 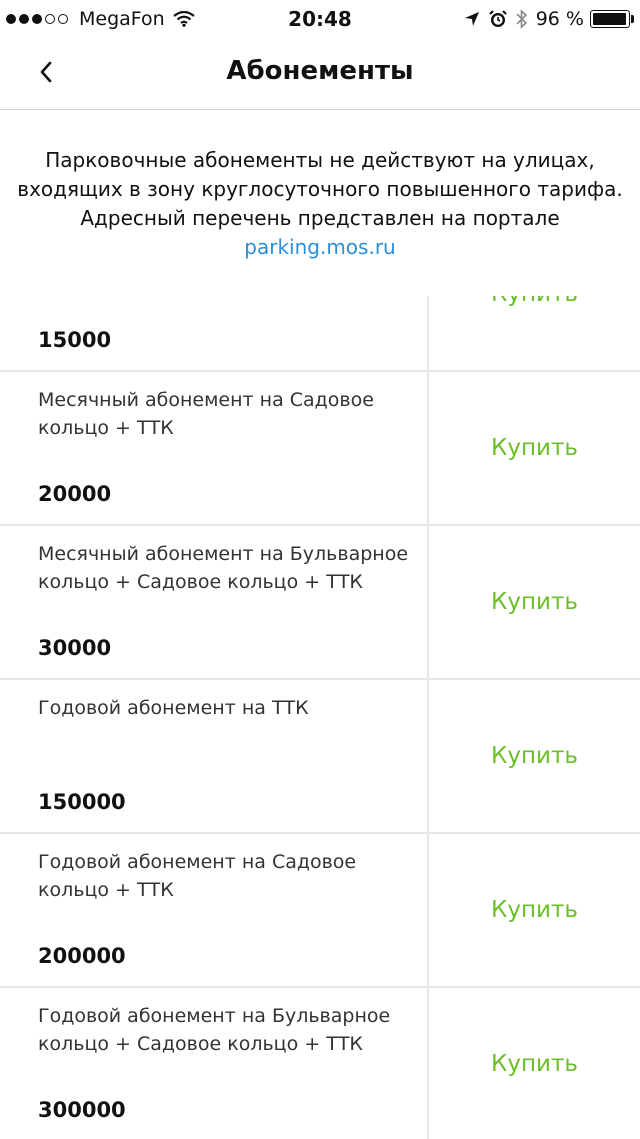 What do you see at coordinates (82, 802) in the screenshot?
I see `subscription-price: 150000` at bounding box center [82, 802].